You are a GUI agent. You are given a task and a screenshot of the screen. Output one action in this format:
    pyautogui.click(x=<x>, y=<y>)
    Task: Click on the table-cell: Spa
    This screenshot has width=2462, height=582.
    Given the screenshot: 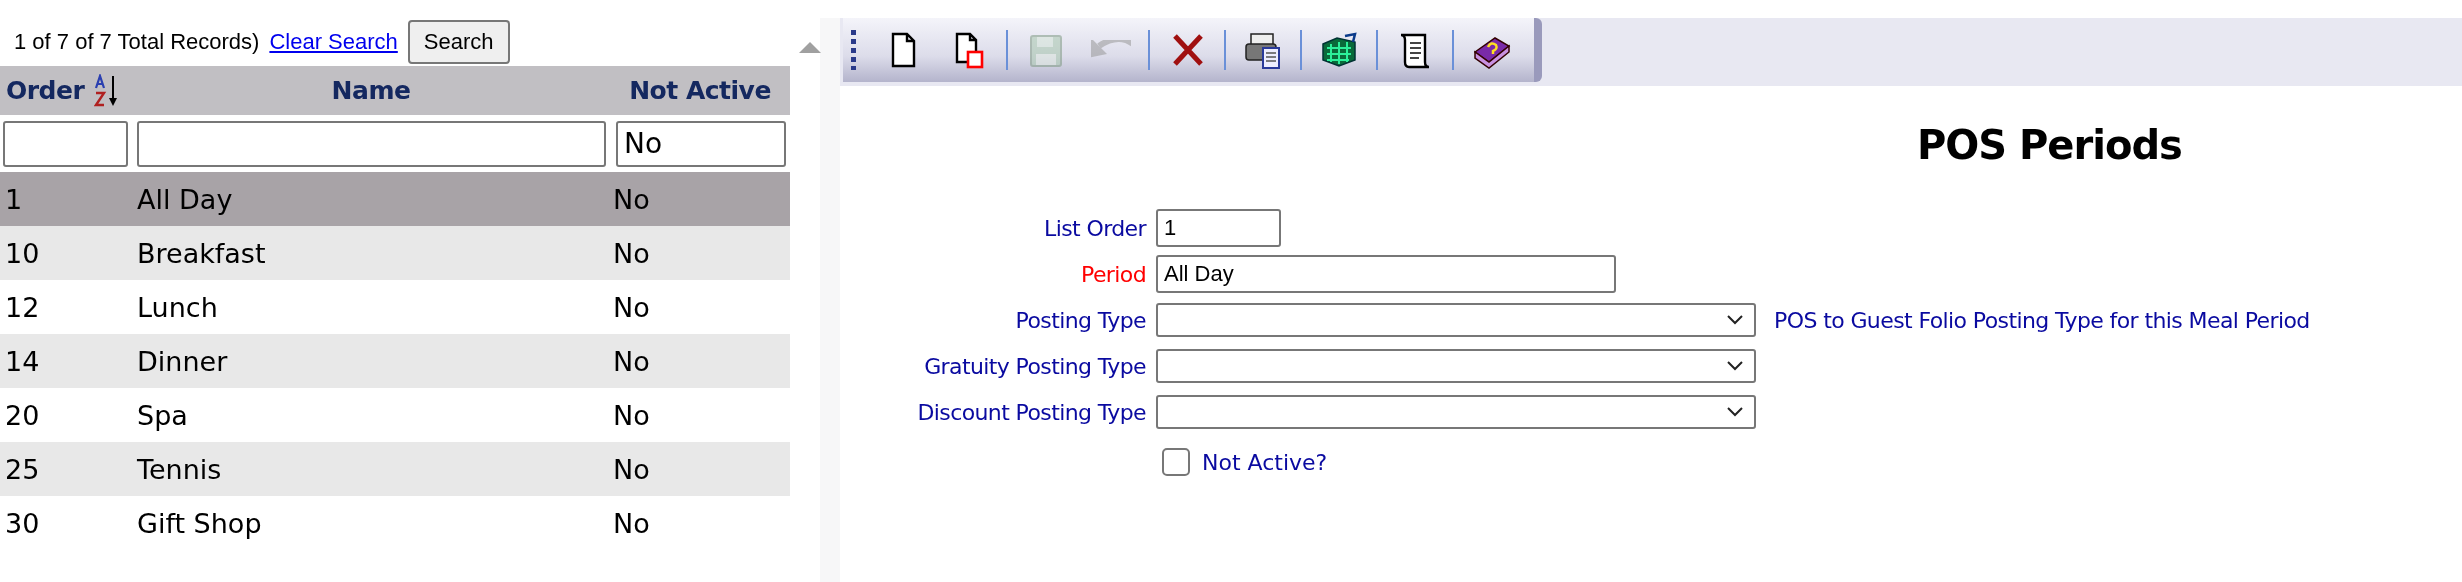 What is the action you would take?
    pyautogui.click(x=371, y=415)
    